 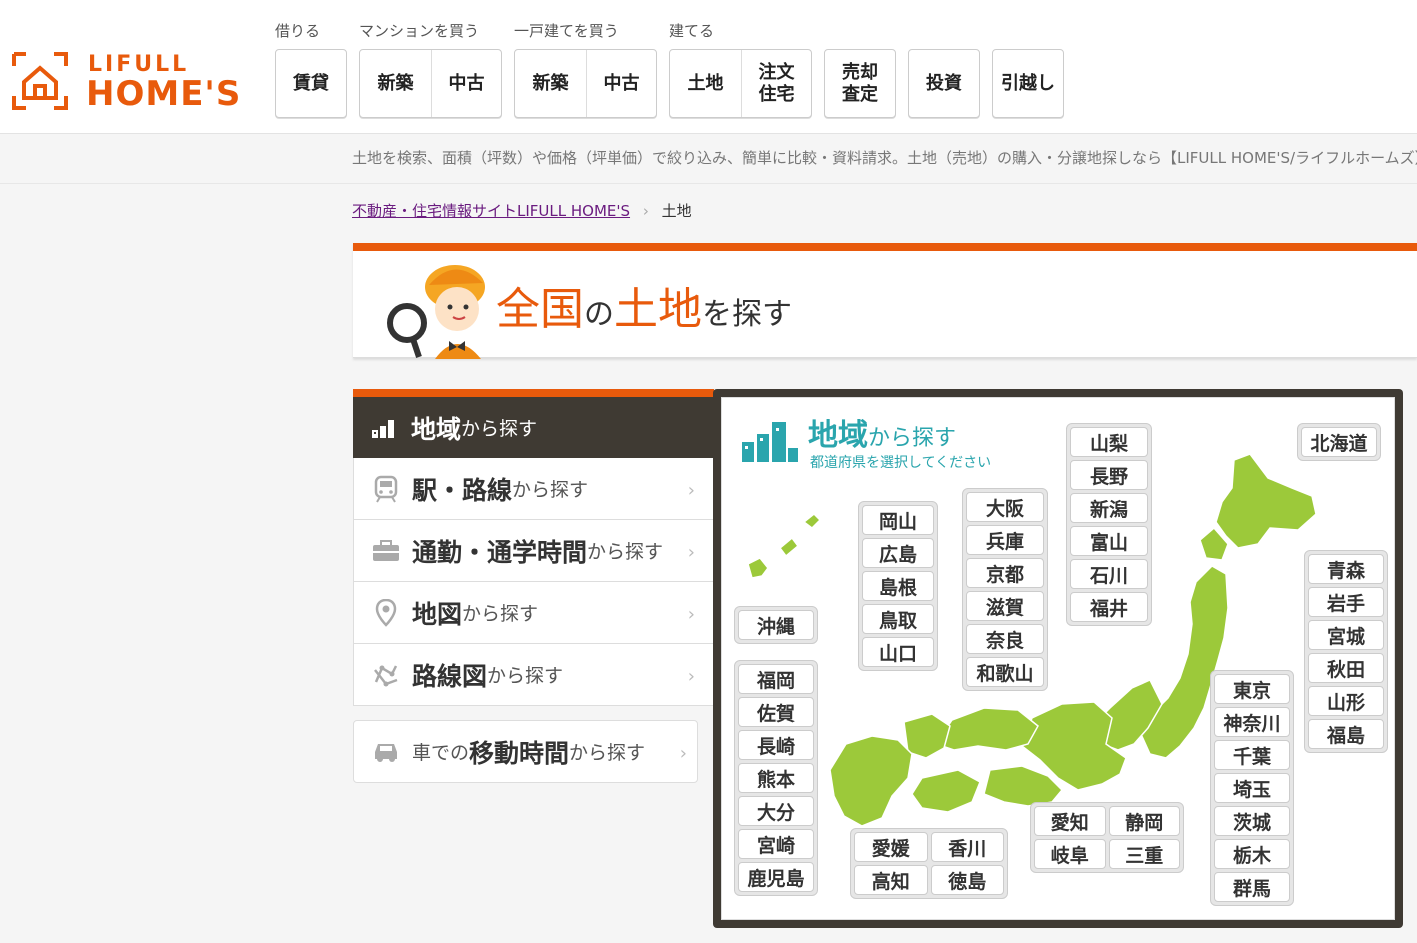 What do you see at coordinates (1005, 573) in the screenshot?
I see `pref-kyoto-button: 京都` at bounding box center [1005, 573].